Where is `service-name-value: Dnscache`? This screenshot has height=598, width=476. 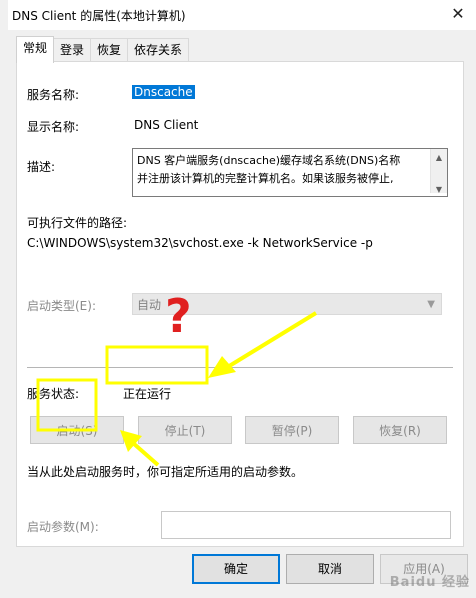
service-name-value: Dnscache is located at coordinates (163, 92).